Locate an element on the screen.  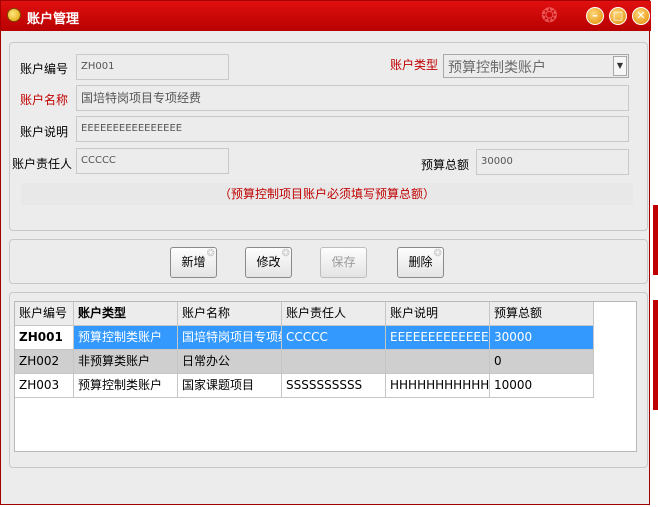
table-cell: 30000 is located at coordinates (542, 338).